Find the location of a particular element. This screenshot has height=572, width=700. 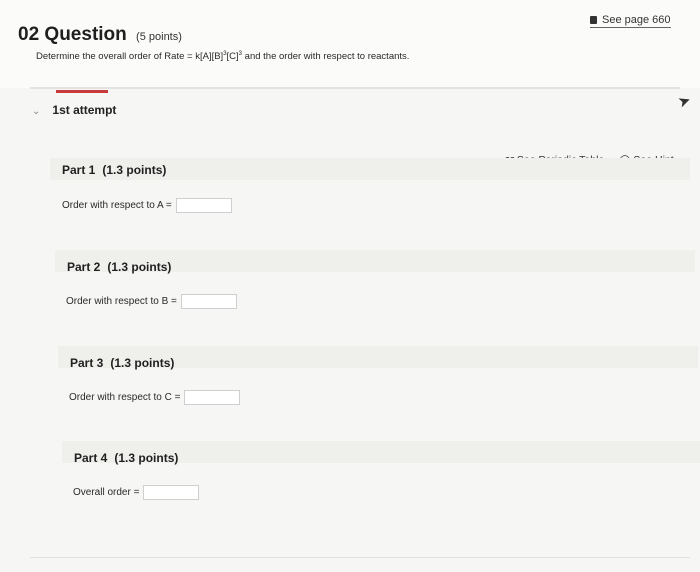

part-2-row: Order with respect to B = is located at coordinates (151, 301).